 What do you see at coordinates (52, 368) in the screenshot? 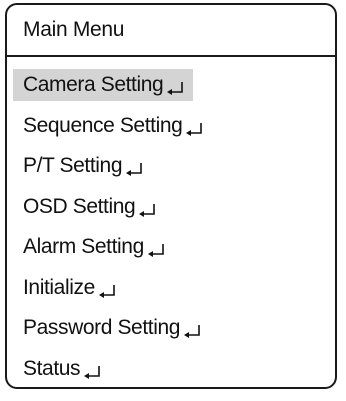
I see `menu-item-label: Status` at bounding box center [52, 368].